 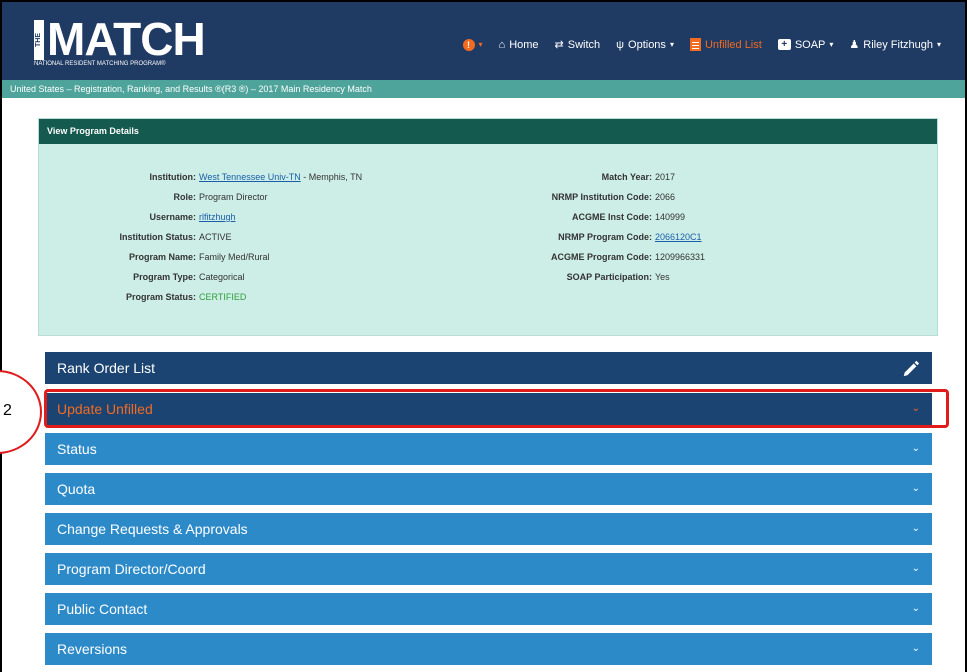 I want to click on section-quota: Quota ⌄, so click(x=488, y=489).